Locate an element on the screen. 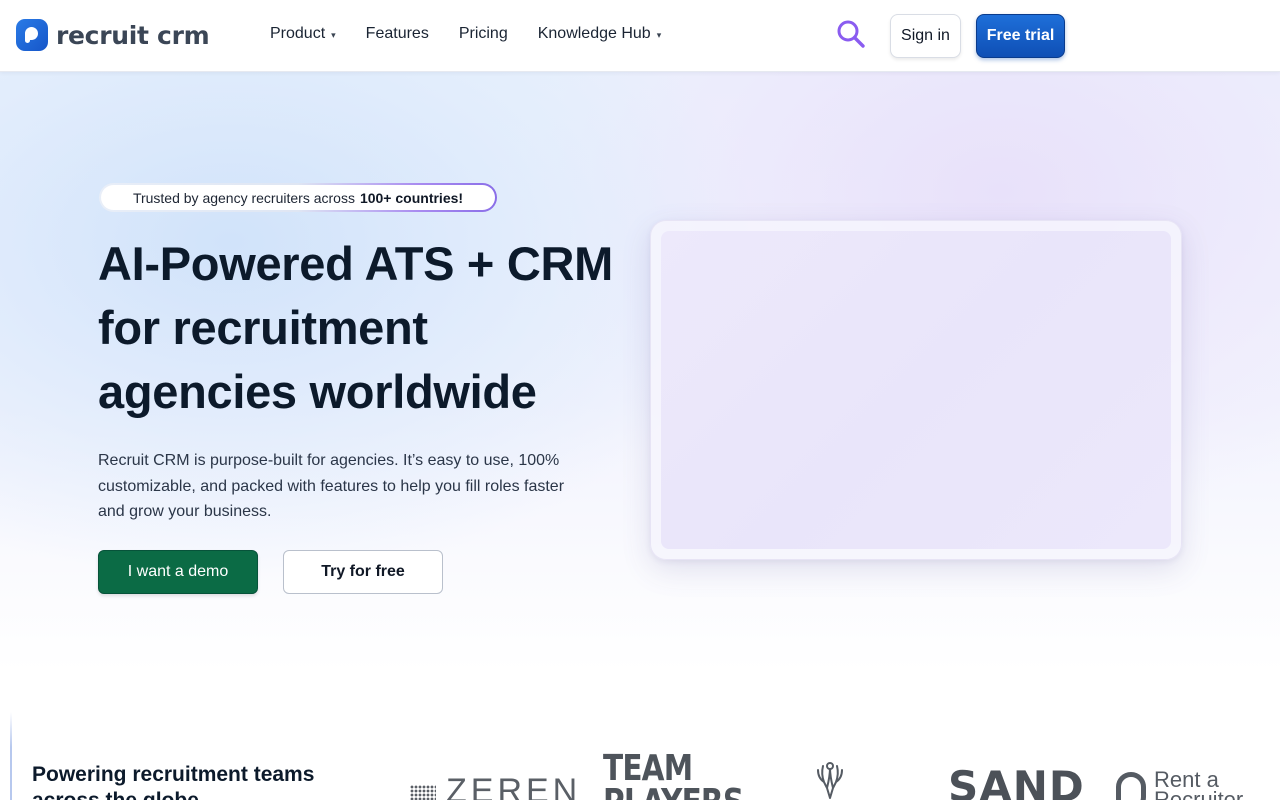 This screenshot has height=800, width=1280. client-logo-text: Rent a Recruiter is located at coordinates (1199, 784).